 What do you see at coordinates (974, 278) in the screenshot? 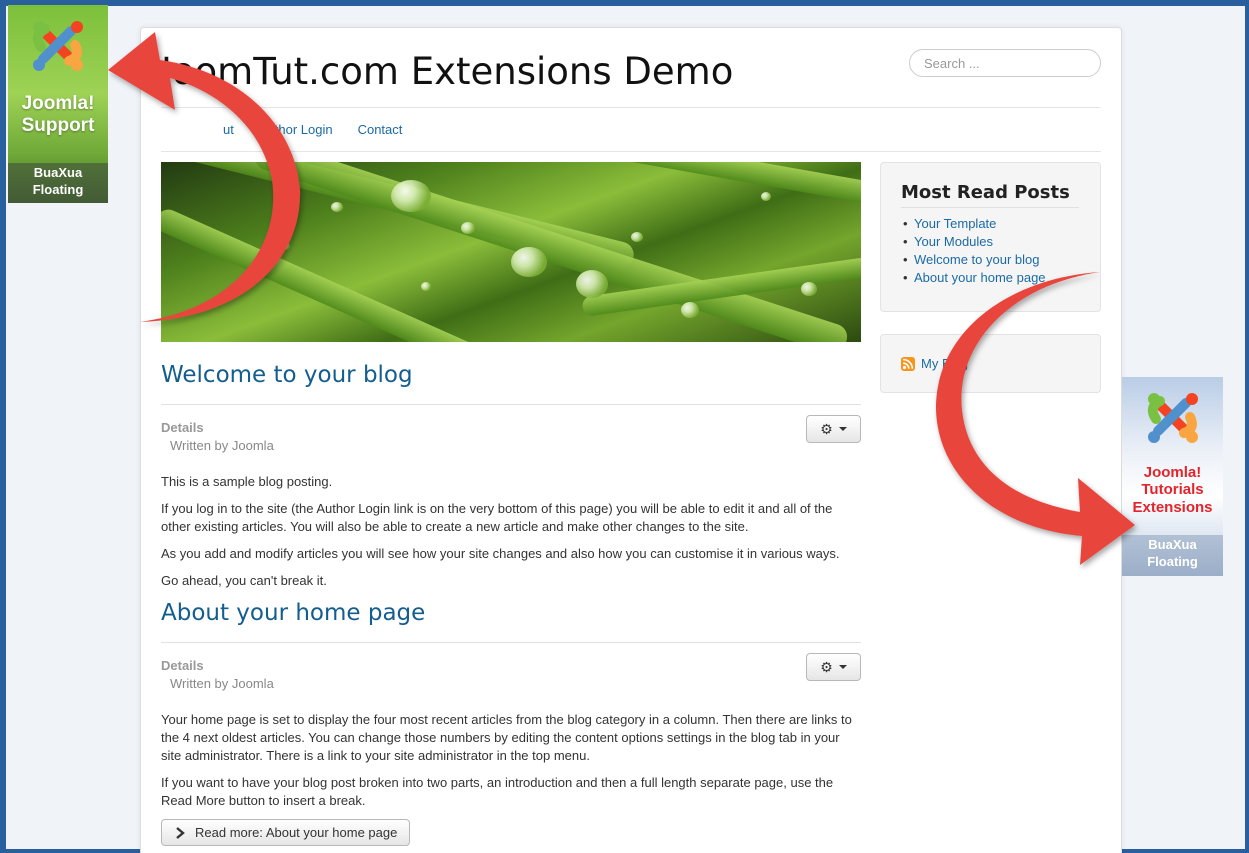
I see `most-read-link: About your home page` at bounding box center [974, 278].